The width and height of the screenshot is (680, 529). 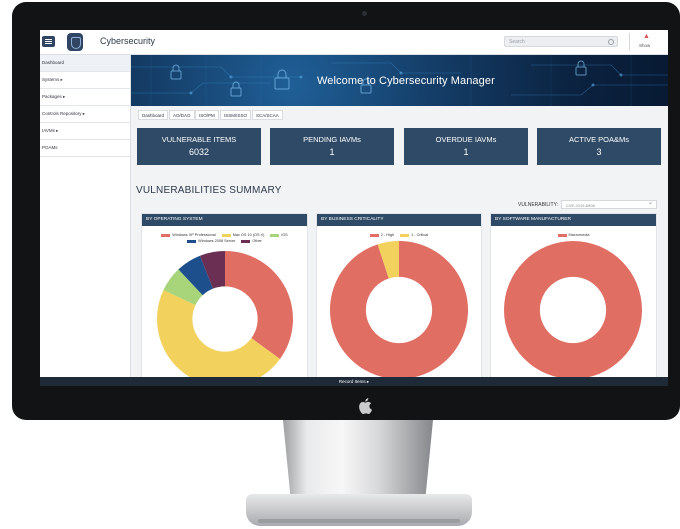 I want to click on legend-item: Macromedia, so click(x=573, y=235).